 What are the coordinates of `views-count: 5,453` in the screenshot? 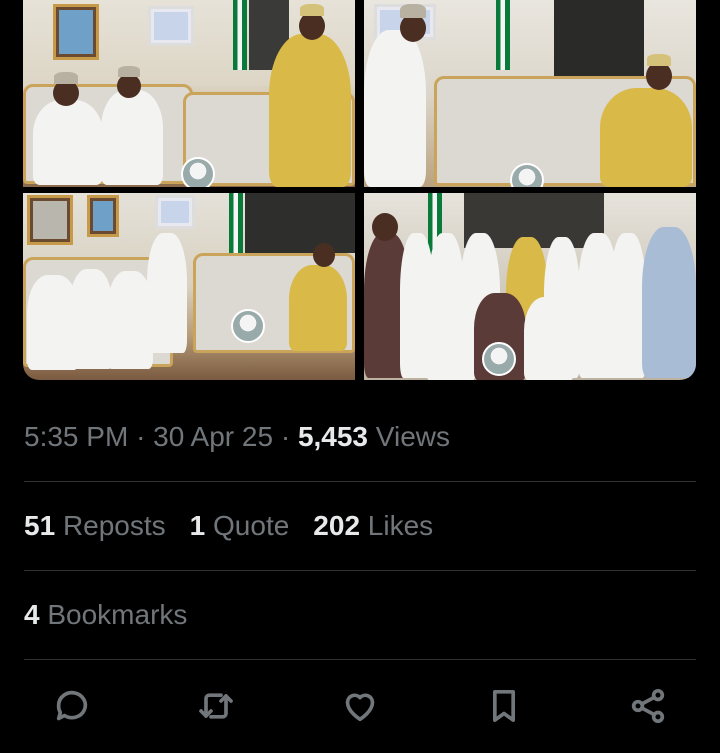 It's located at (333, 436).